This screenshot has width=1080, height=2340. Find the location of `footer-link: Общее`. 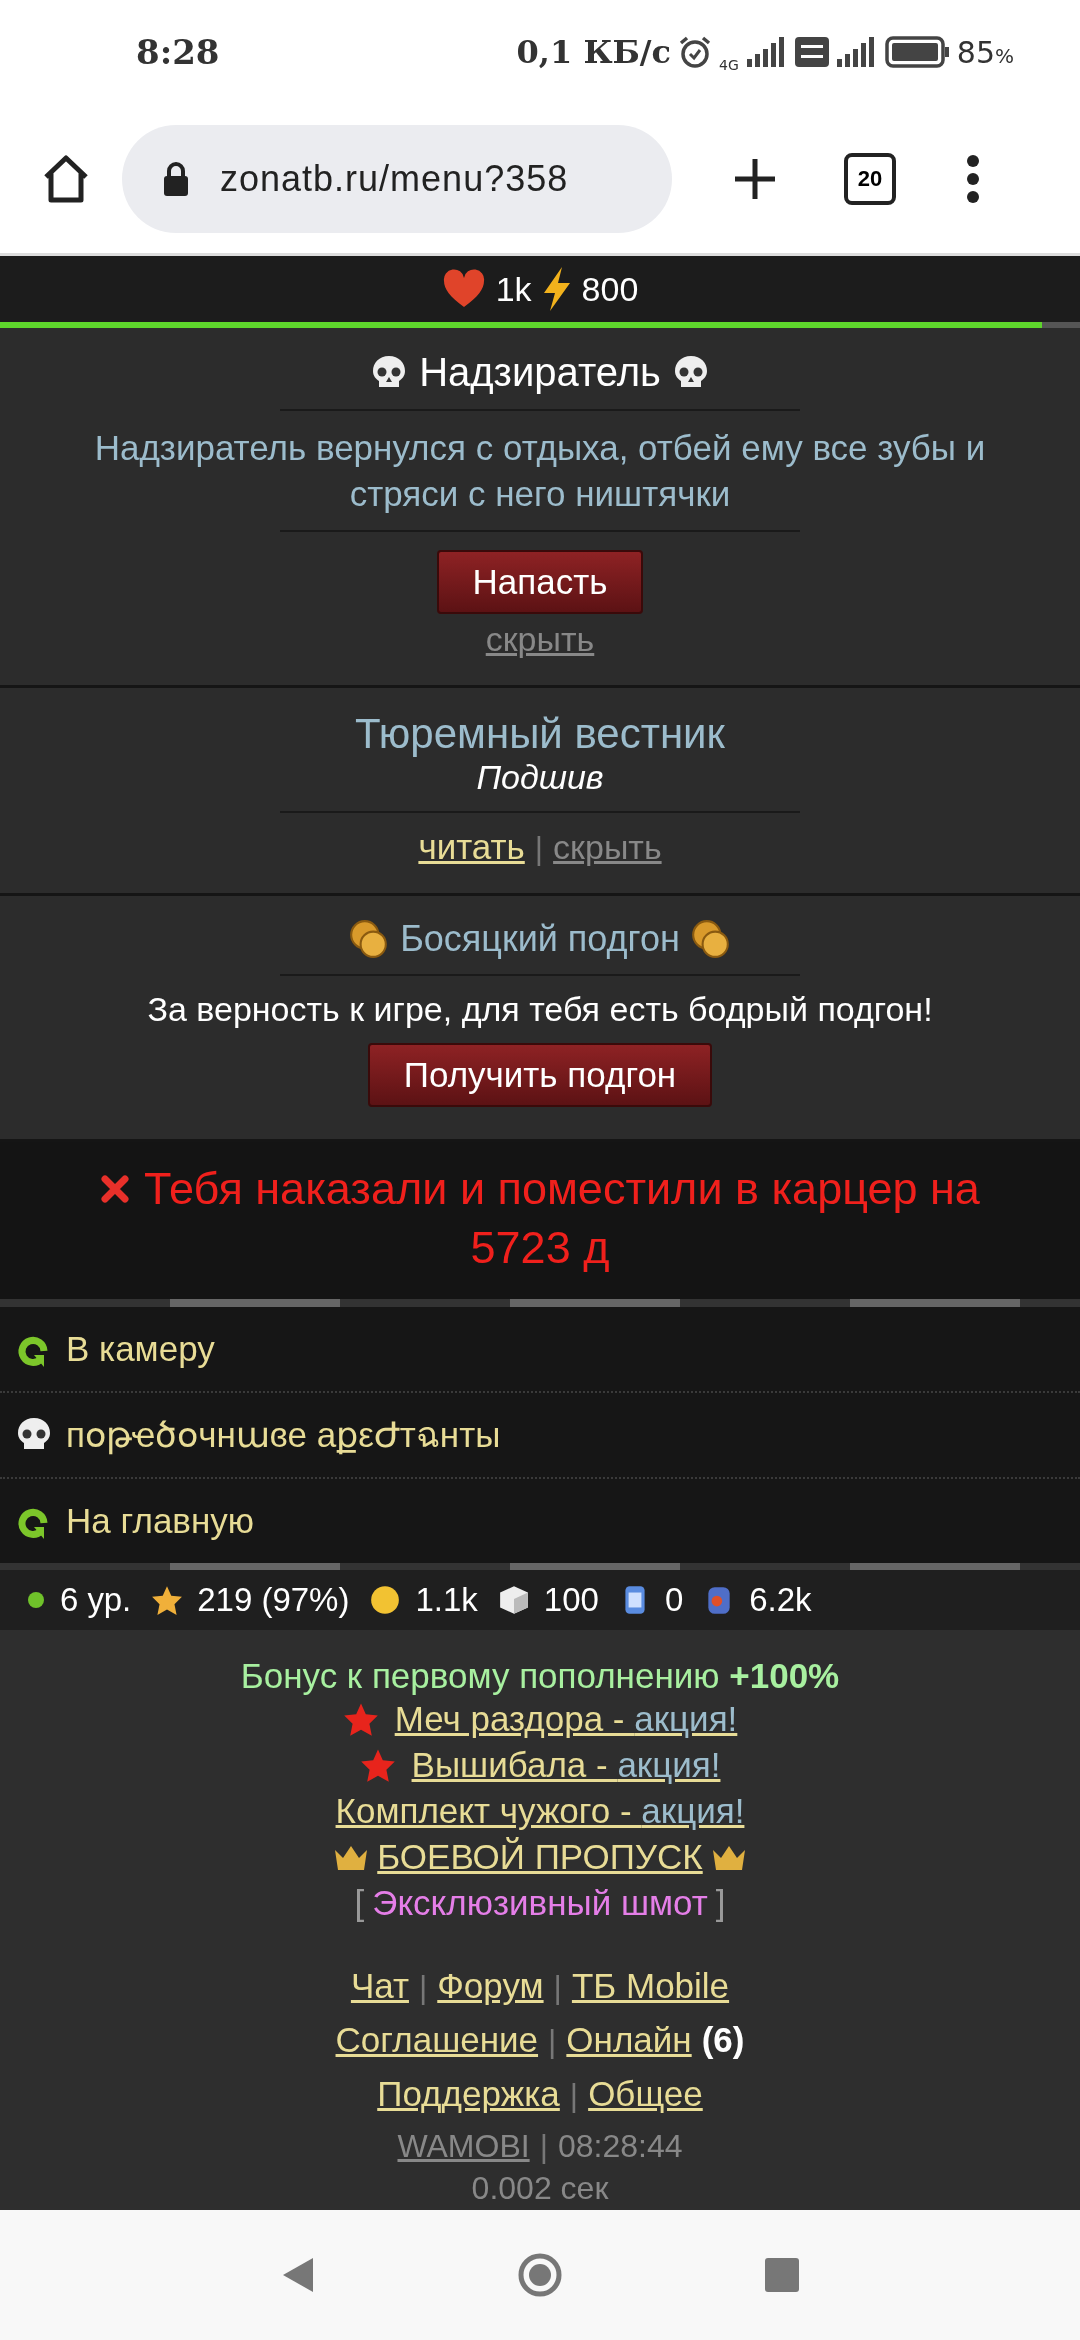

footer-link: Общее is located at coordinates (645, 2094).